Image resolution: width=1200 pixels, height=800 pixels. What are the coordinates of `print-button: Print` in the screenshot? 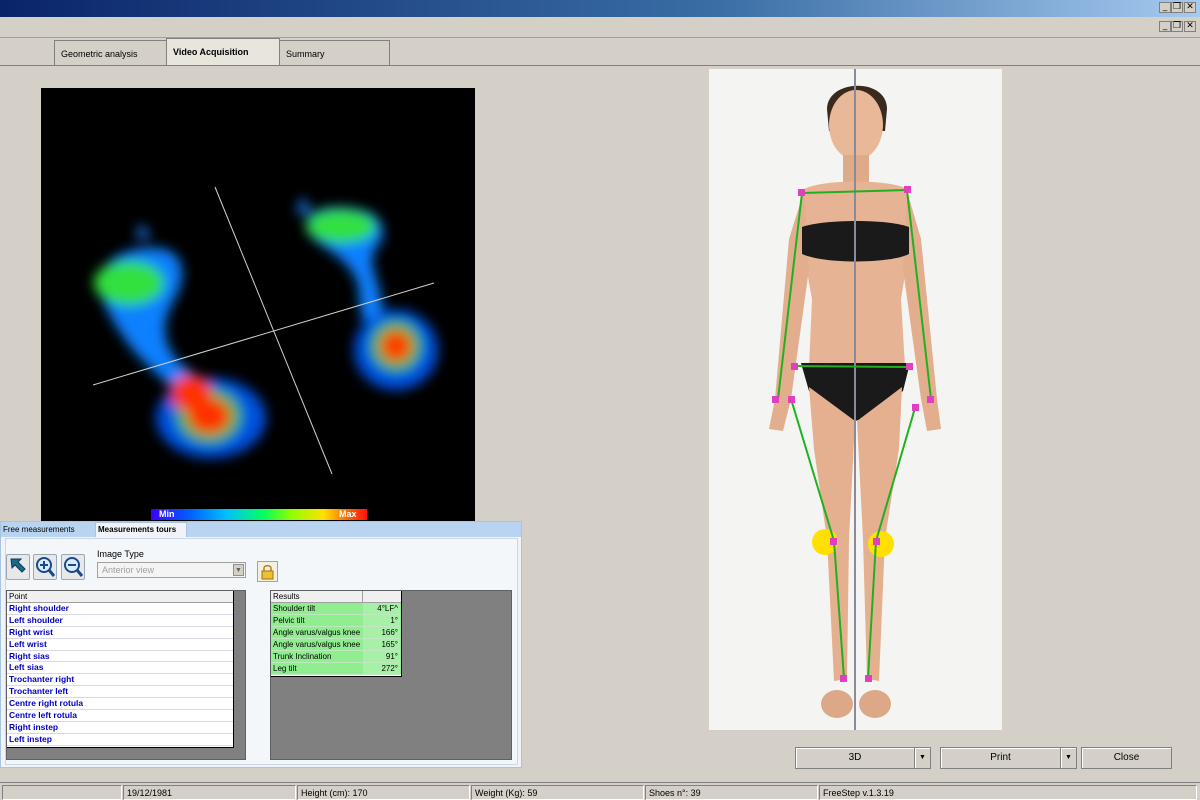 It's located at (1000, 758).